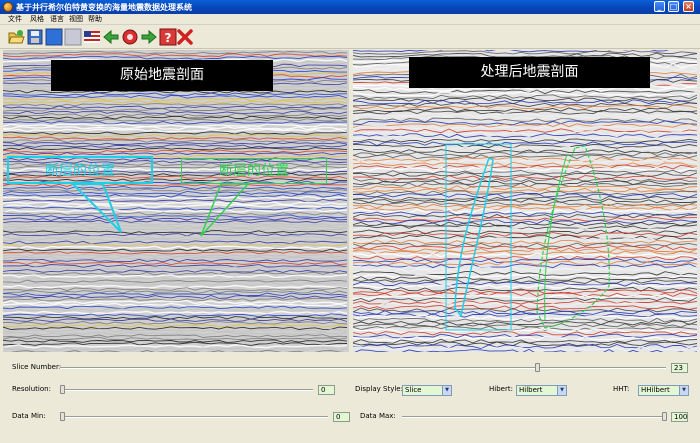 Image resolution: width=700 pixels, height=443 pixels. Describe the element at coordinates (16, 37) in the screenshot. I see `open-folder-icon` at that location.